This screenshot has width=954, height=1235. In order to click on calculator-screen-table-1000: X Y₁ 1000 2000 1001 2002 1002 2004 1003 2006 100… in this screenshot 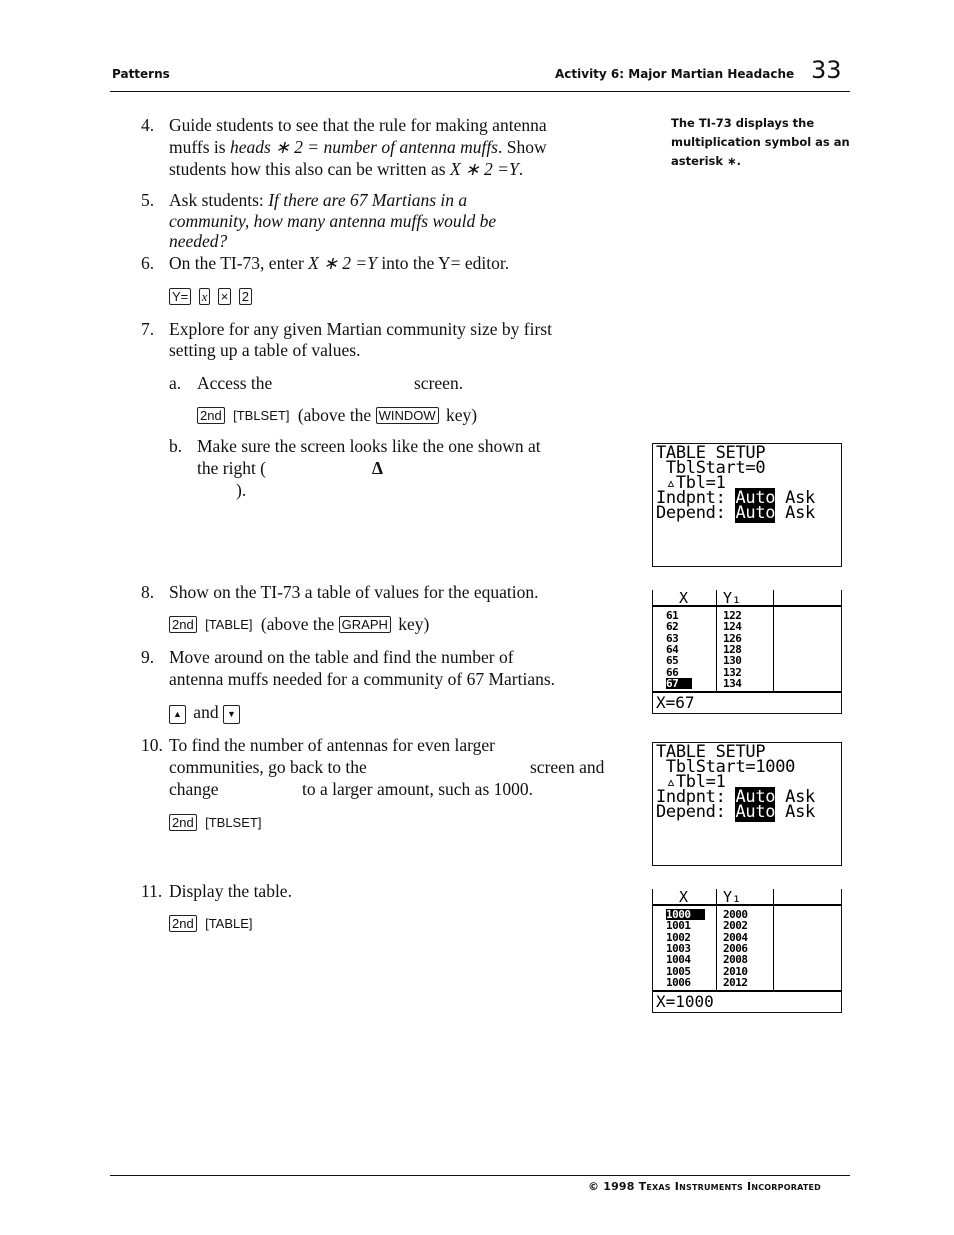, I will do `click(747, 951)`.